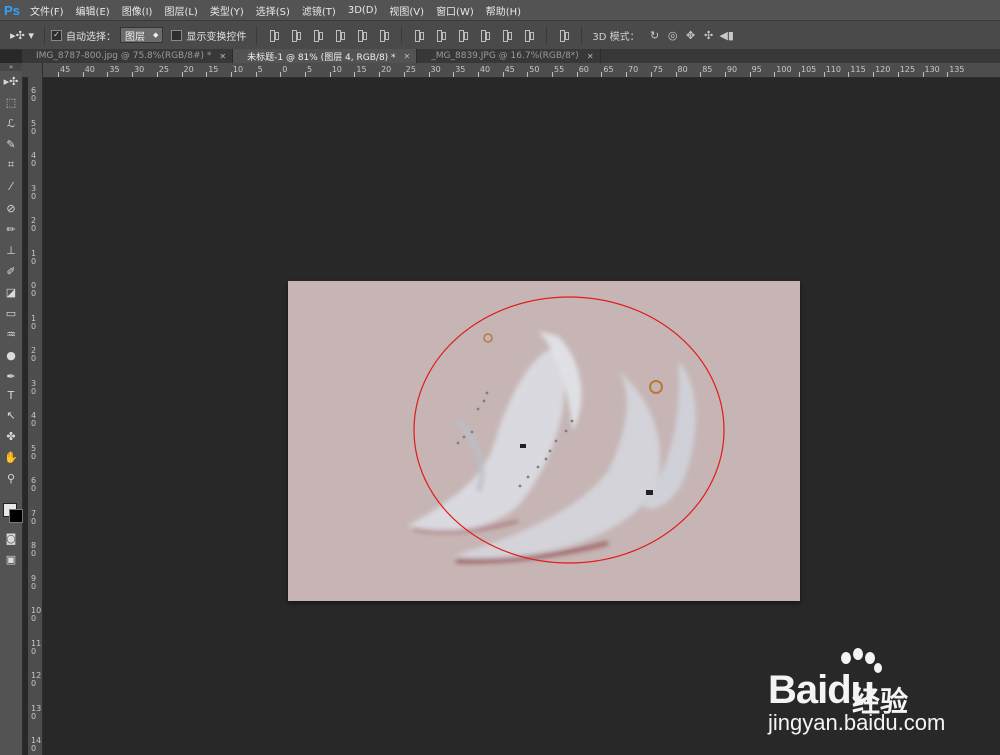 The height and width of the screenshot is (755, 1000). What do you see at coordinates (227, 10) in the screenshot?
I see `menu-type: 类型(Y)` at bounding box center [227, 10].